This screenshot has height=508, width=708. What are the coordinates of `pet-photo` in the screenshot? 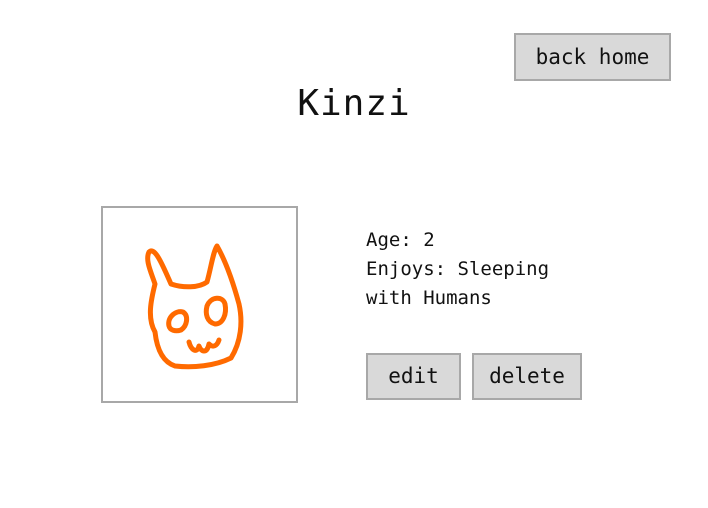 It's located at (199, 304).